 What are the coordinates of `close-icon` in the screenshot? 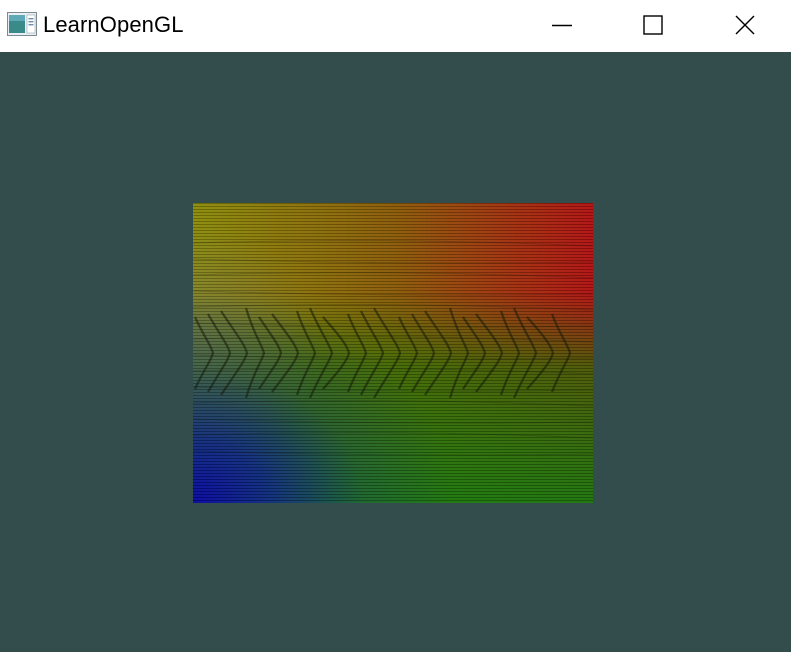 It's located at (745, 25).